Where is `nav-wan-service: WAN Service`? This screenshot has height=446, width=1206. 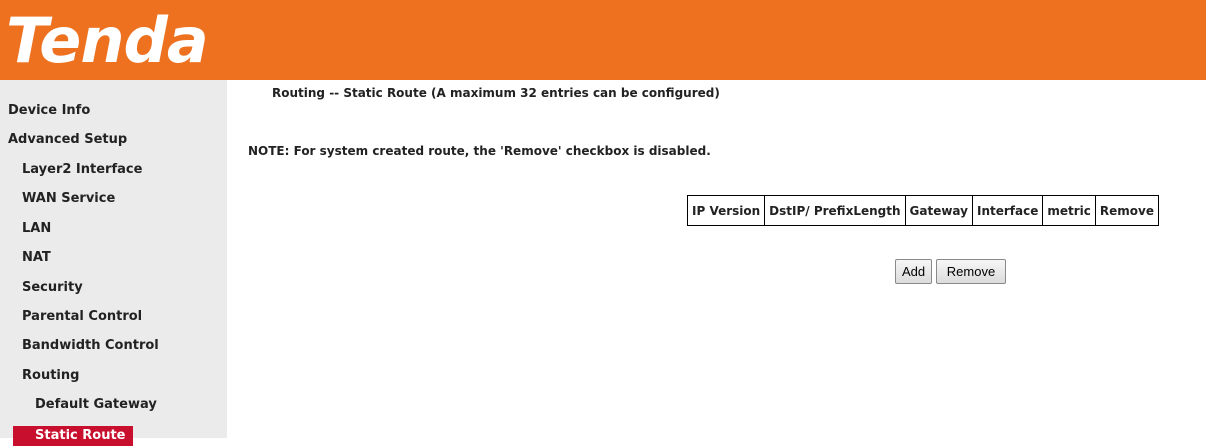 nav-wan-service: WAN Service is located at coordinates (68, 198).